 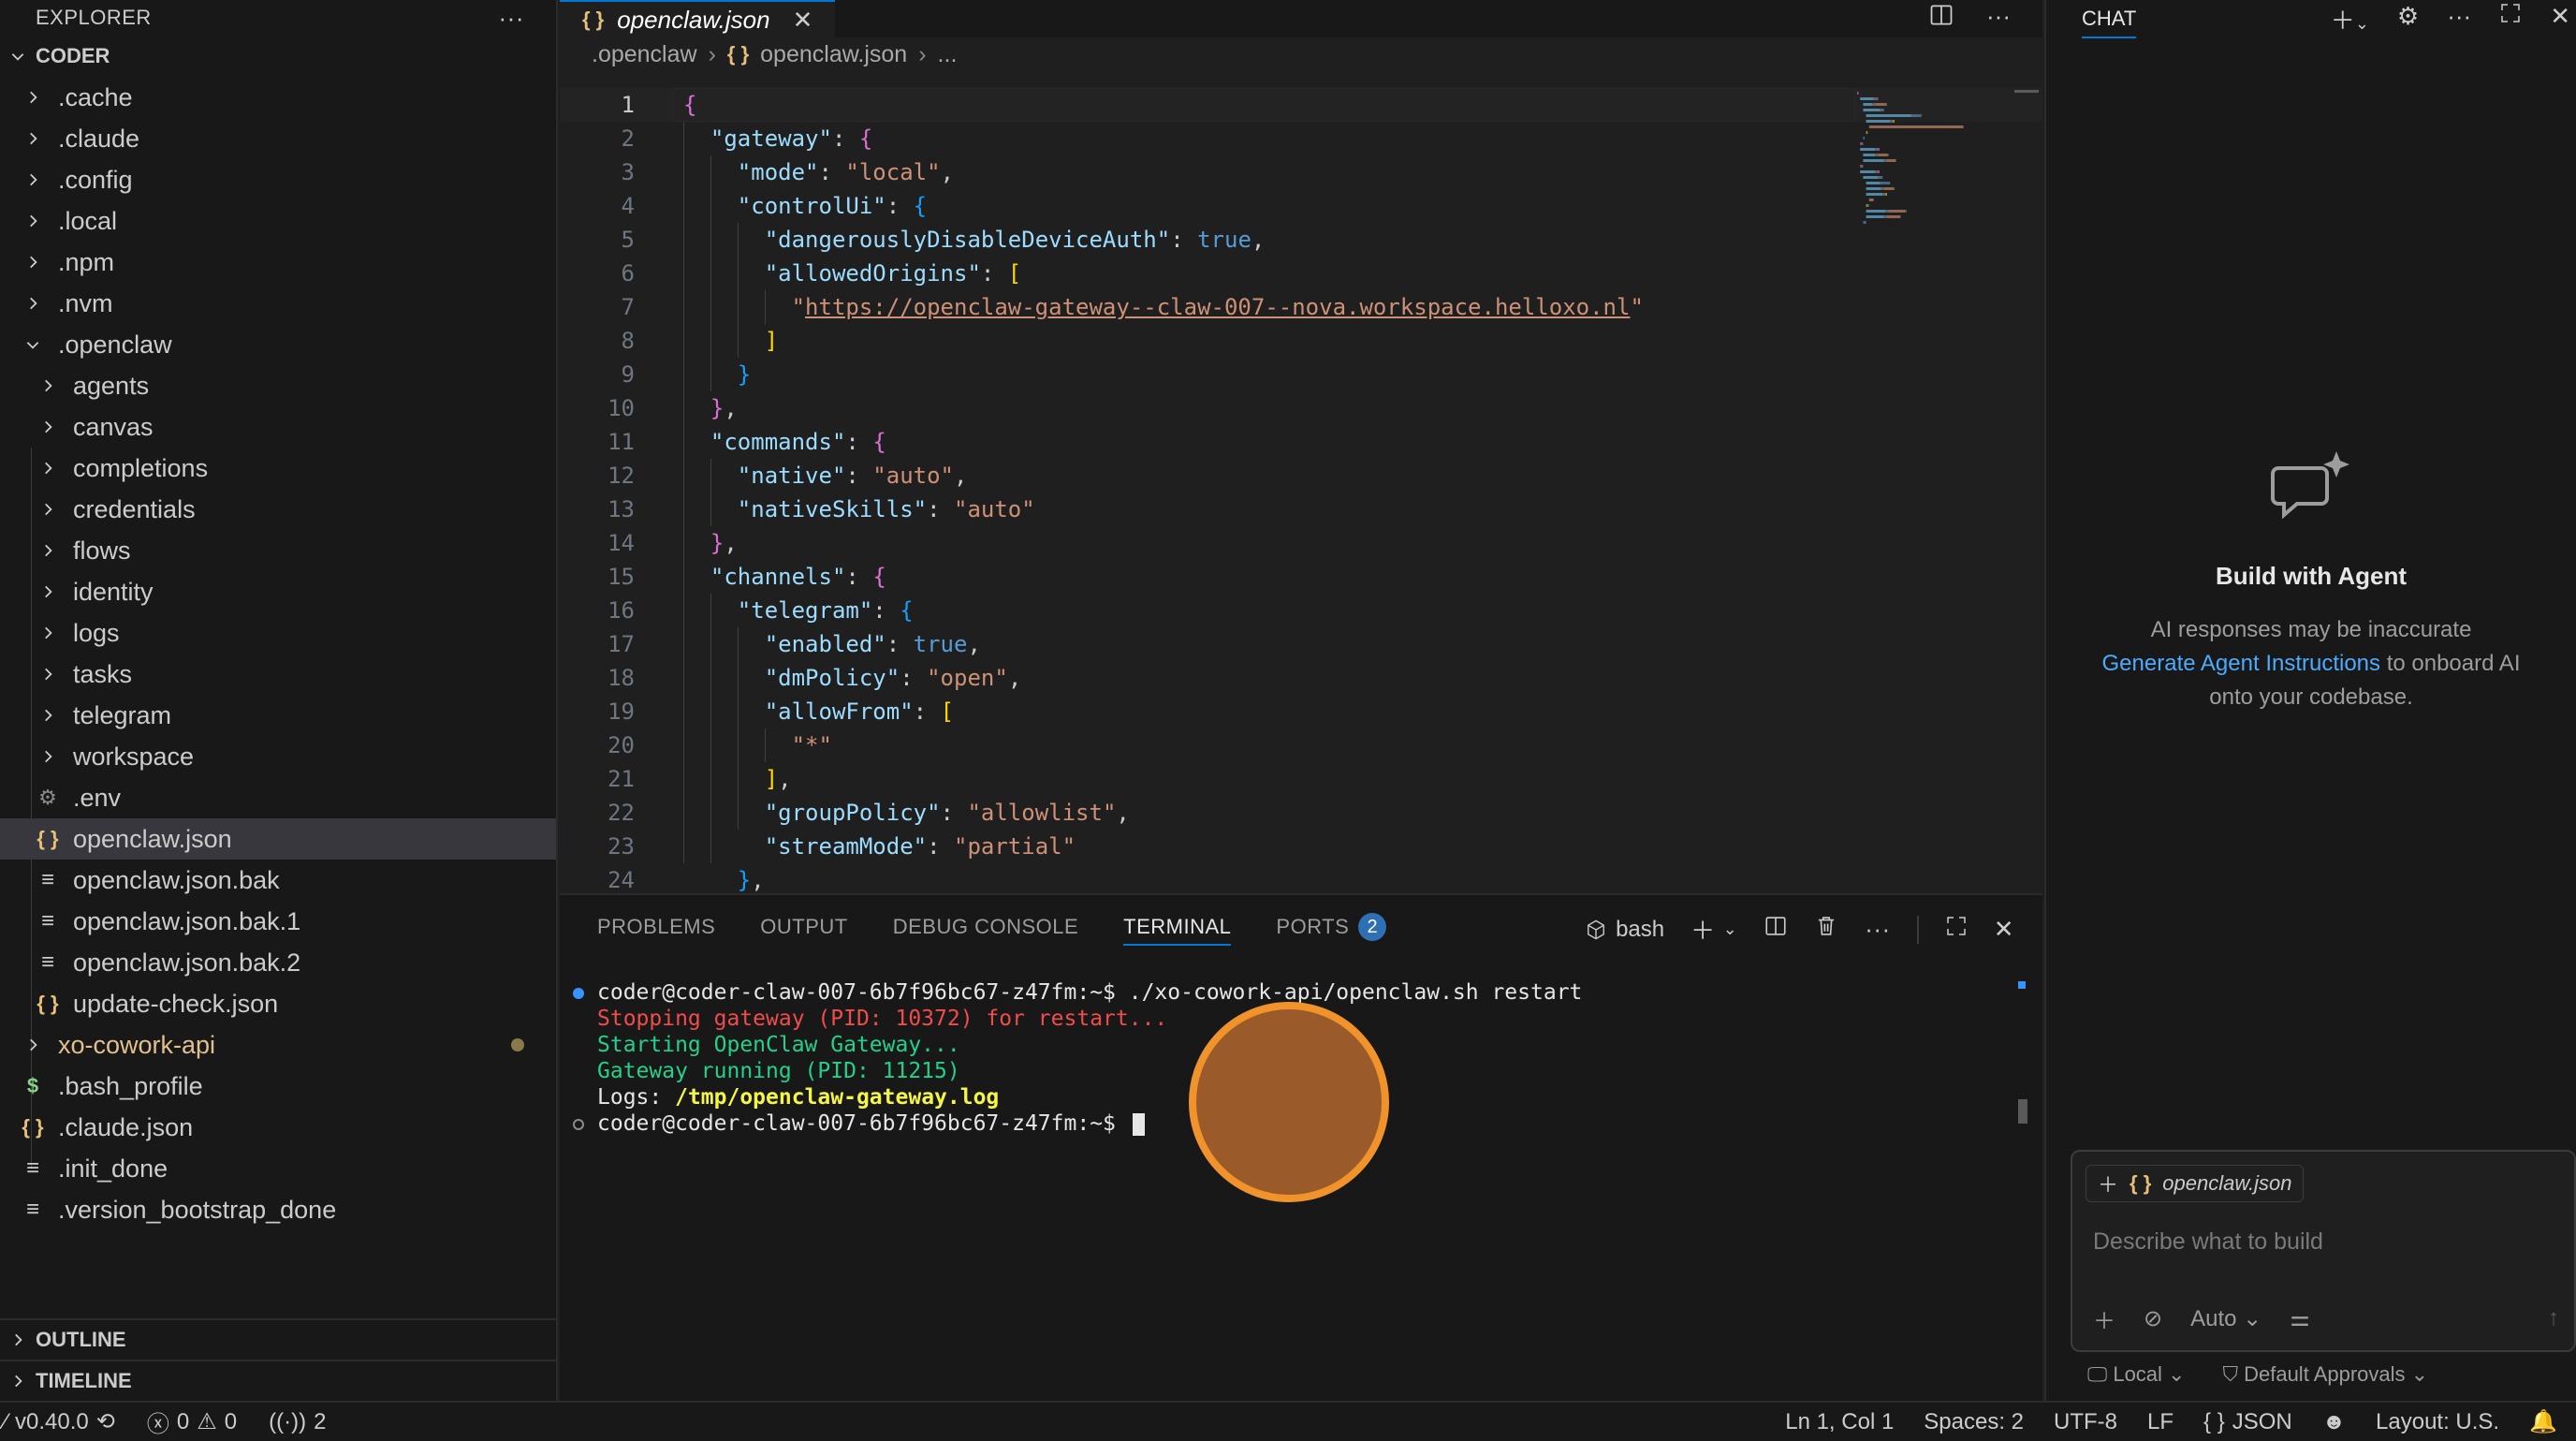 I want to click on tab-output: OUTPUT, so click(x=803, y=927).